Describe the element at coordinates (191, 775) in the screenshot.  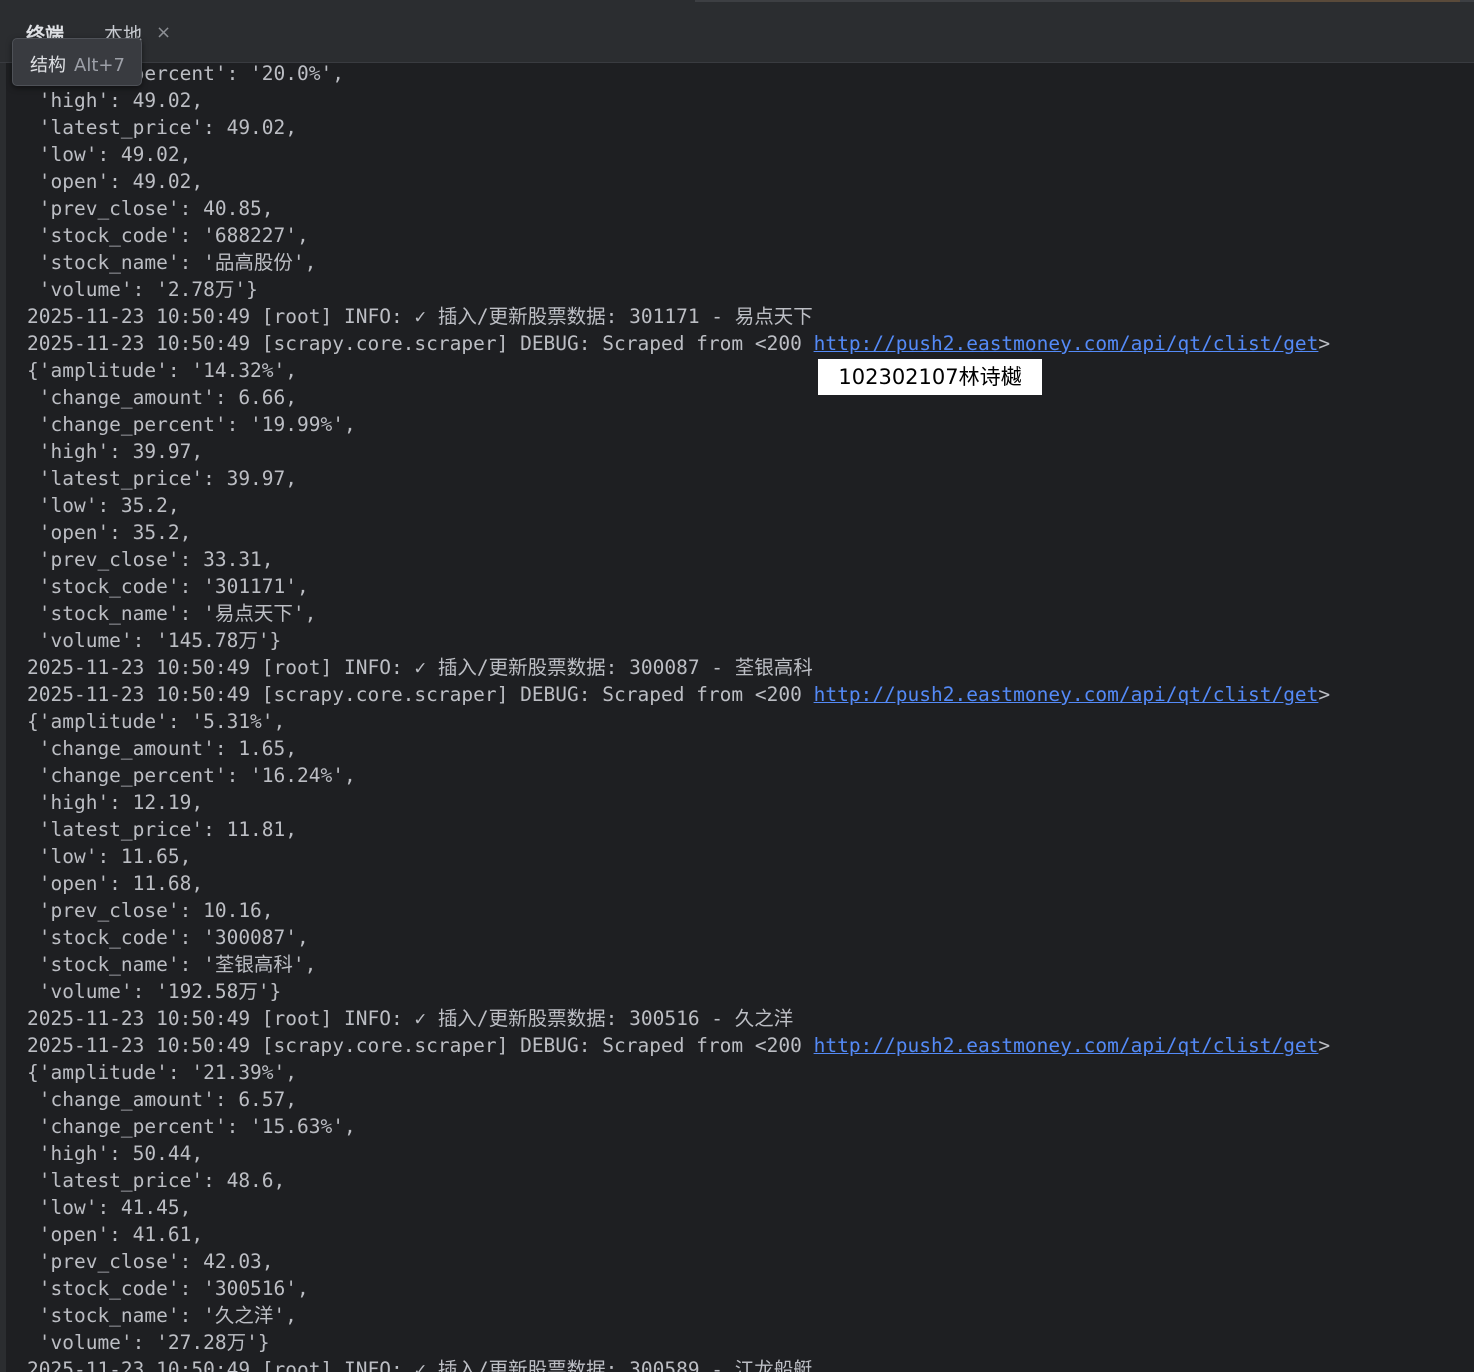
I see `terminal-line-text: 'change_percent': '16.24%',` at that location.